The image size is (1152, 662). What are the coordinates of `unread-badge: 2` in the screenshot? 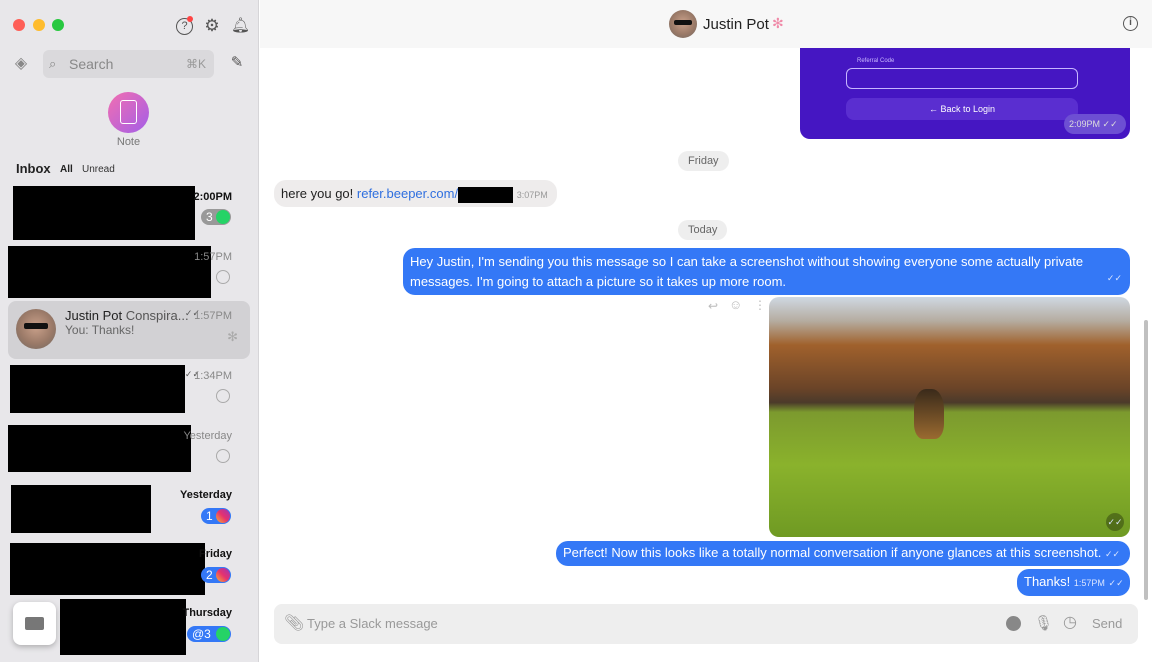 It's located at (216, 575).